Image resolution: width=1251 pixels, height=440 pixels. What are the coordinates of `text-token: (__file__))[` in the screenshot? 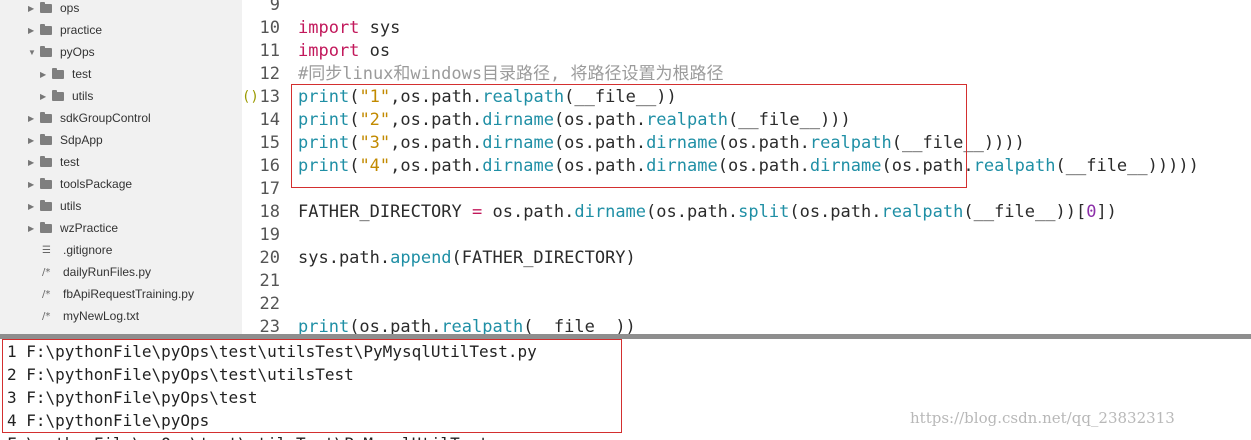 It's located at (1025, 212).